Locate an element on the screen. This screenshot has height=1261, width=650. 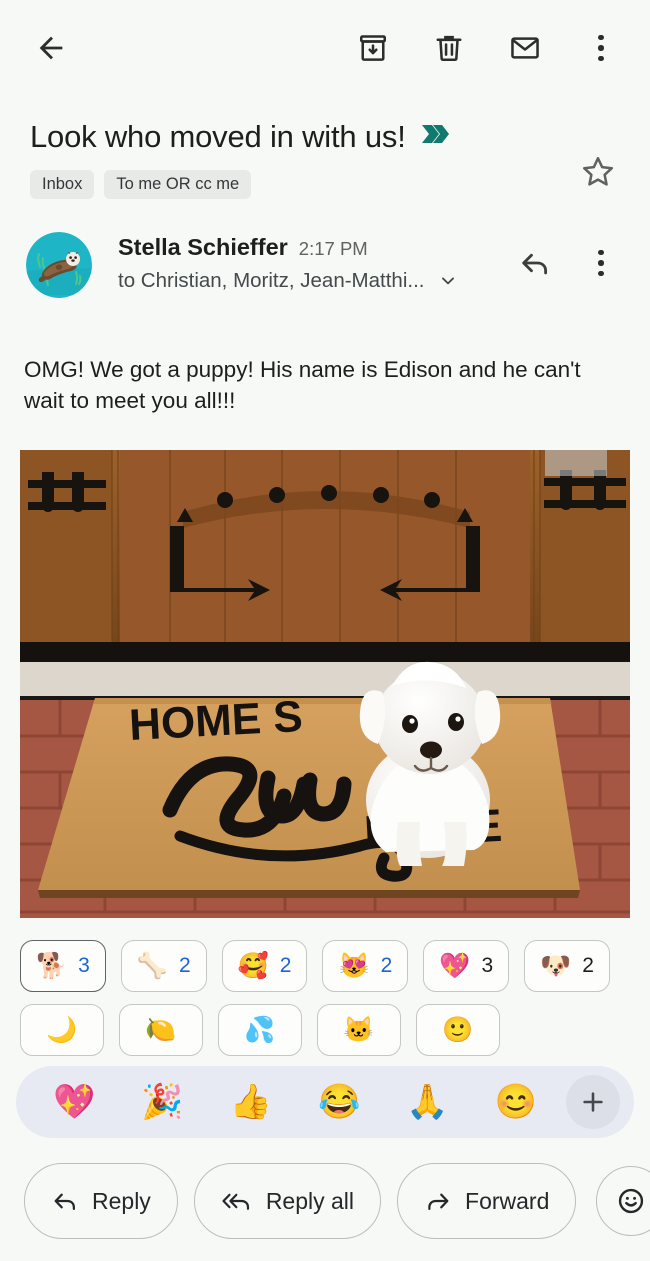
plus-icon is located at coordinates (593, 1102).